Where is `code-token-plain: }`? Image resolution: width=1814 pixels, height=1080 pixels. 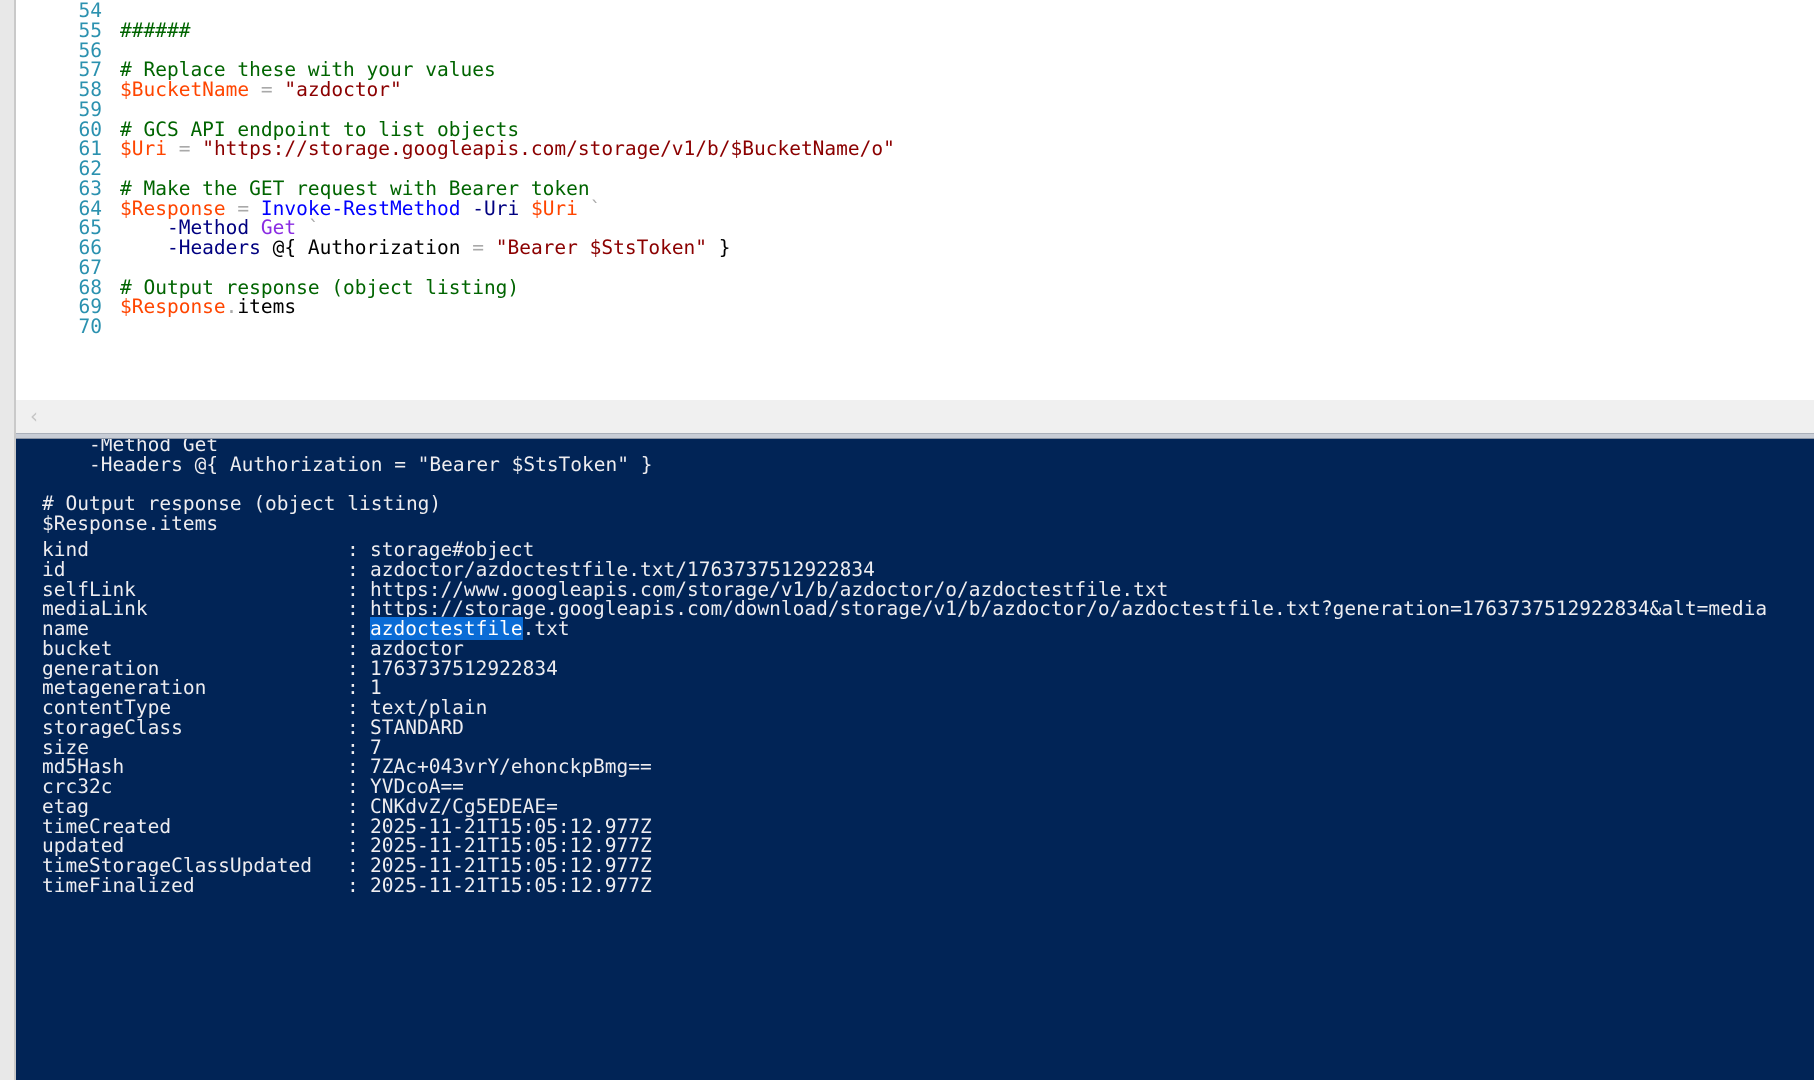
code-token-plain: } is located at coordinates (719, 247).